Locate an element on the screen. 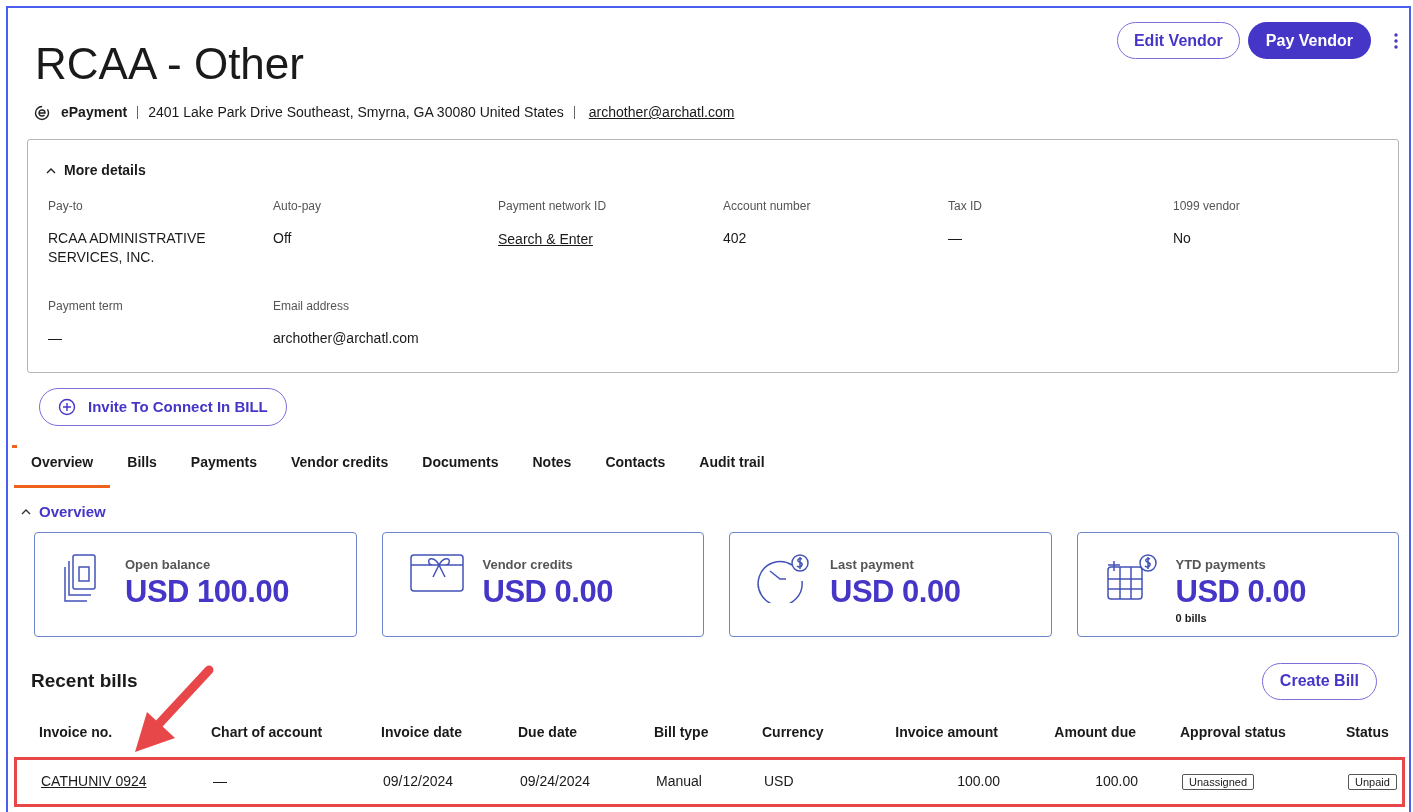  vendor-email-link: archother@archatl.com is located at coordinates (661, 112).